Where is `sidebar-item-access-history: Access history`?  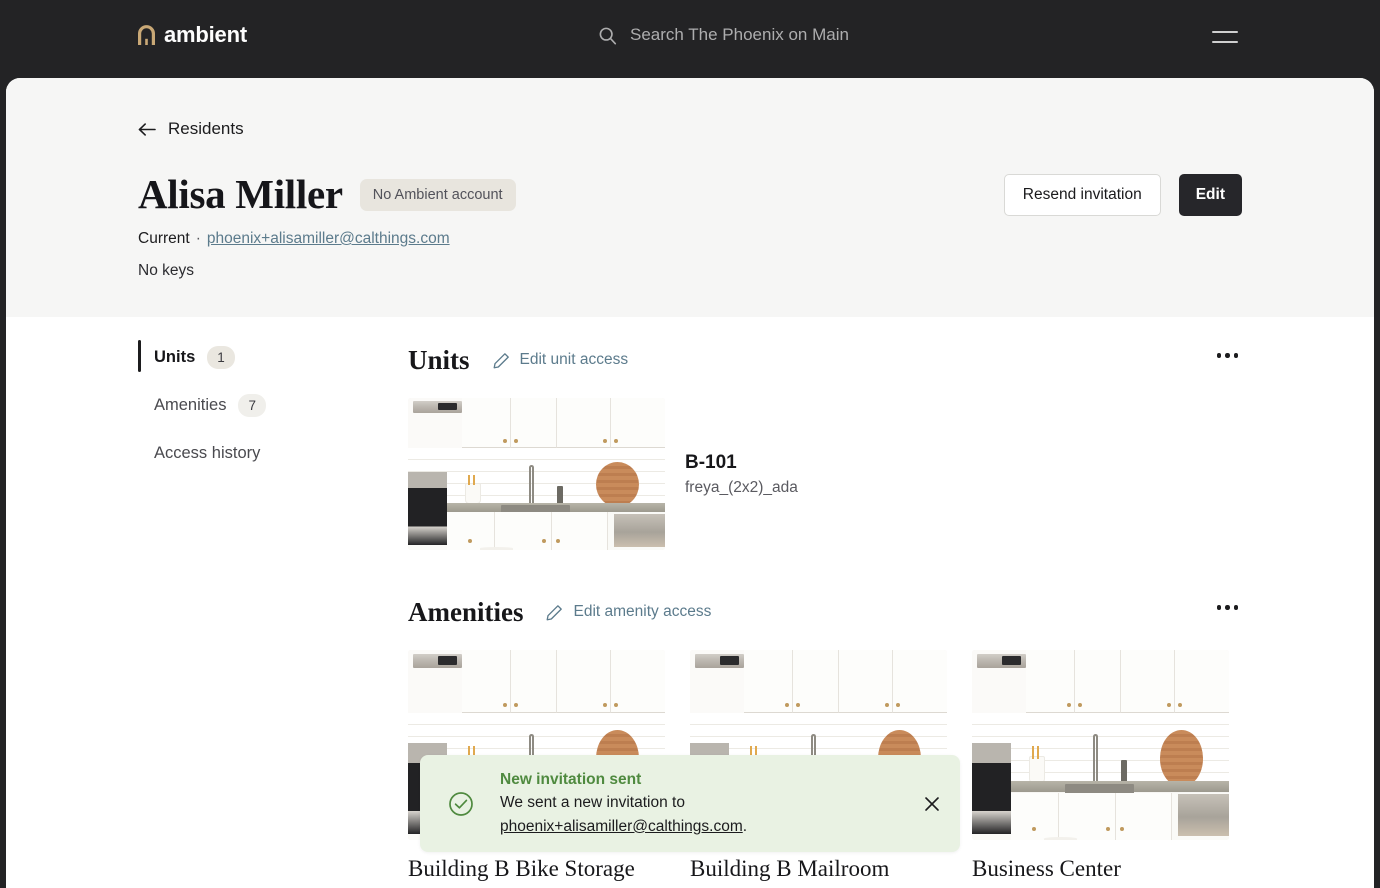 sidebar-item-access-history: Access history is located at coordinates (248, 453).